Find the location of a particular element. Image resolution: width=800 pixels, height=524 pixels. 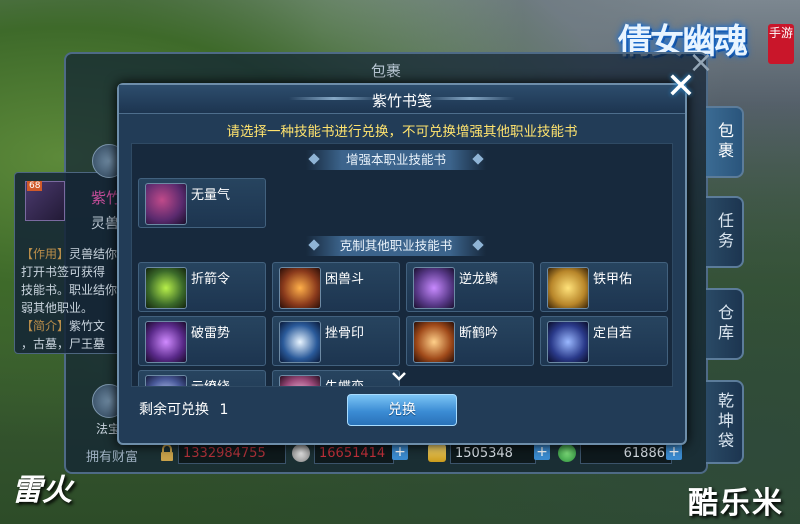

vortex-icon is located at coordinates (568, 342).